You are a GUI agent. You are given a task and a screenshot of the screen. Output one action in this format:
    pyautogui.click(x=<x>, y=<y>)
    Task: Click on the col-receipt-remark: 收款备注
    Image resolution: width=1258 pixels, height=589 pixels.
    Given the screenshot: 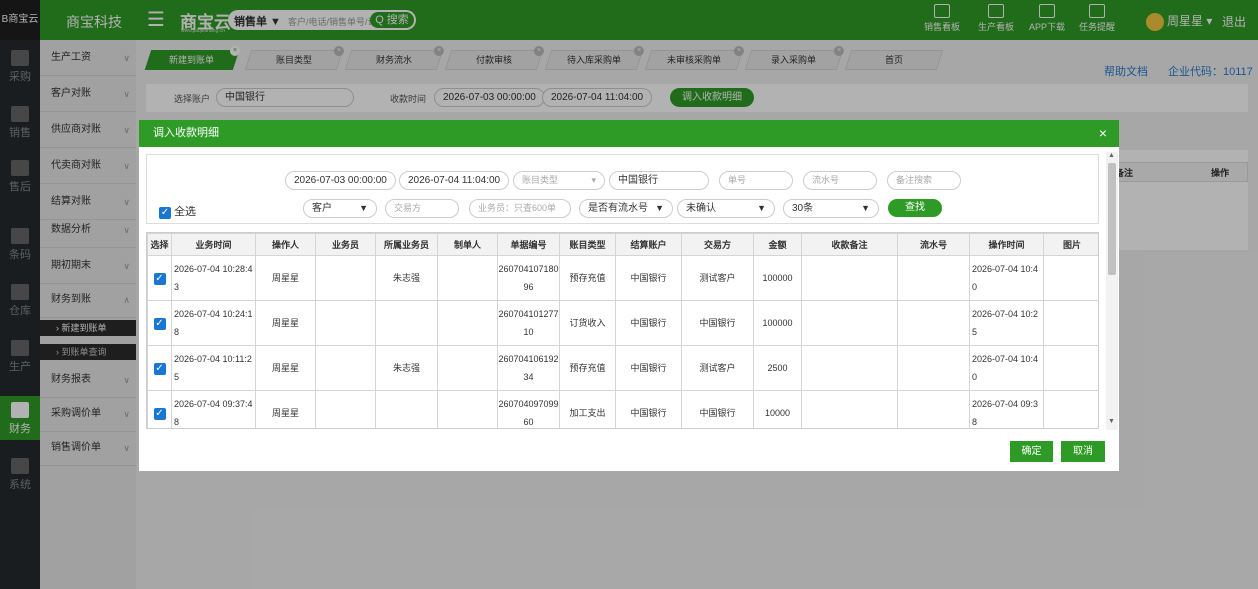 What is the action you would take?
    pyautogui.click(x=849, y=244)
    